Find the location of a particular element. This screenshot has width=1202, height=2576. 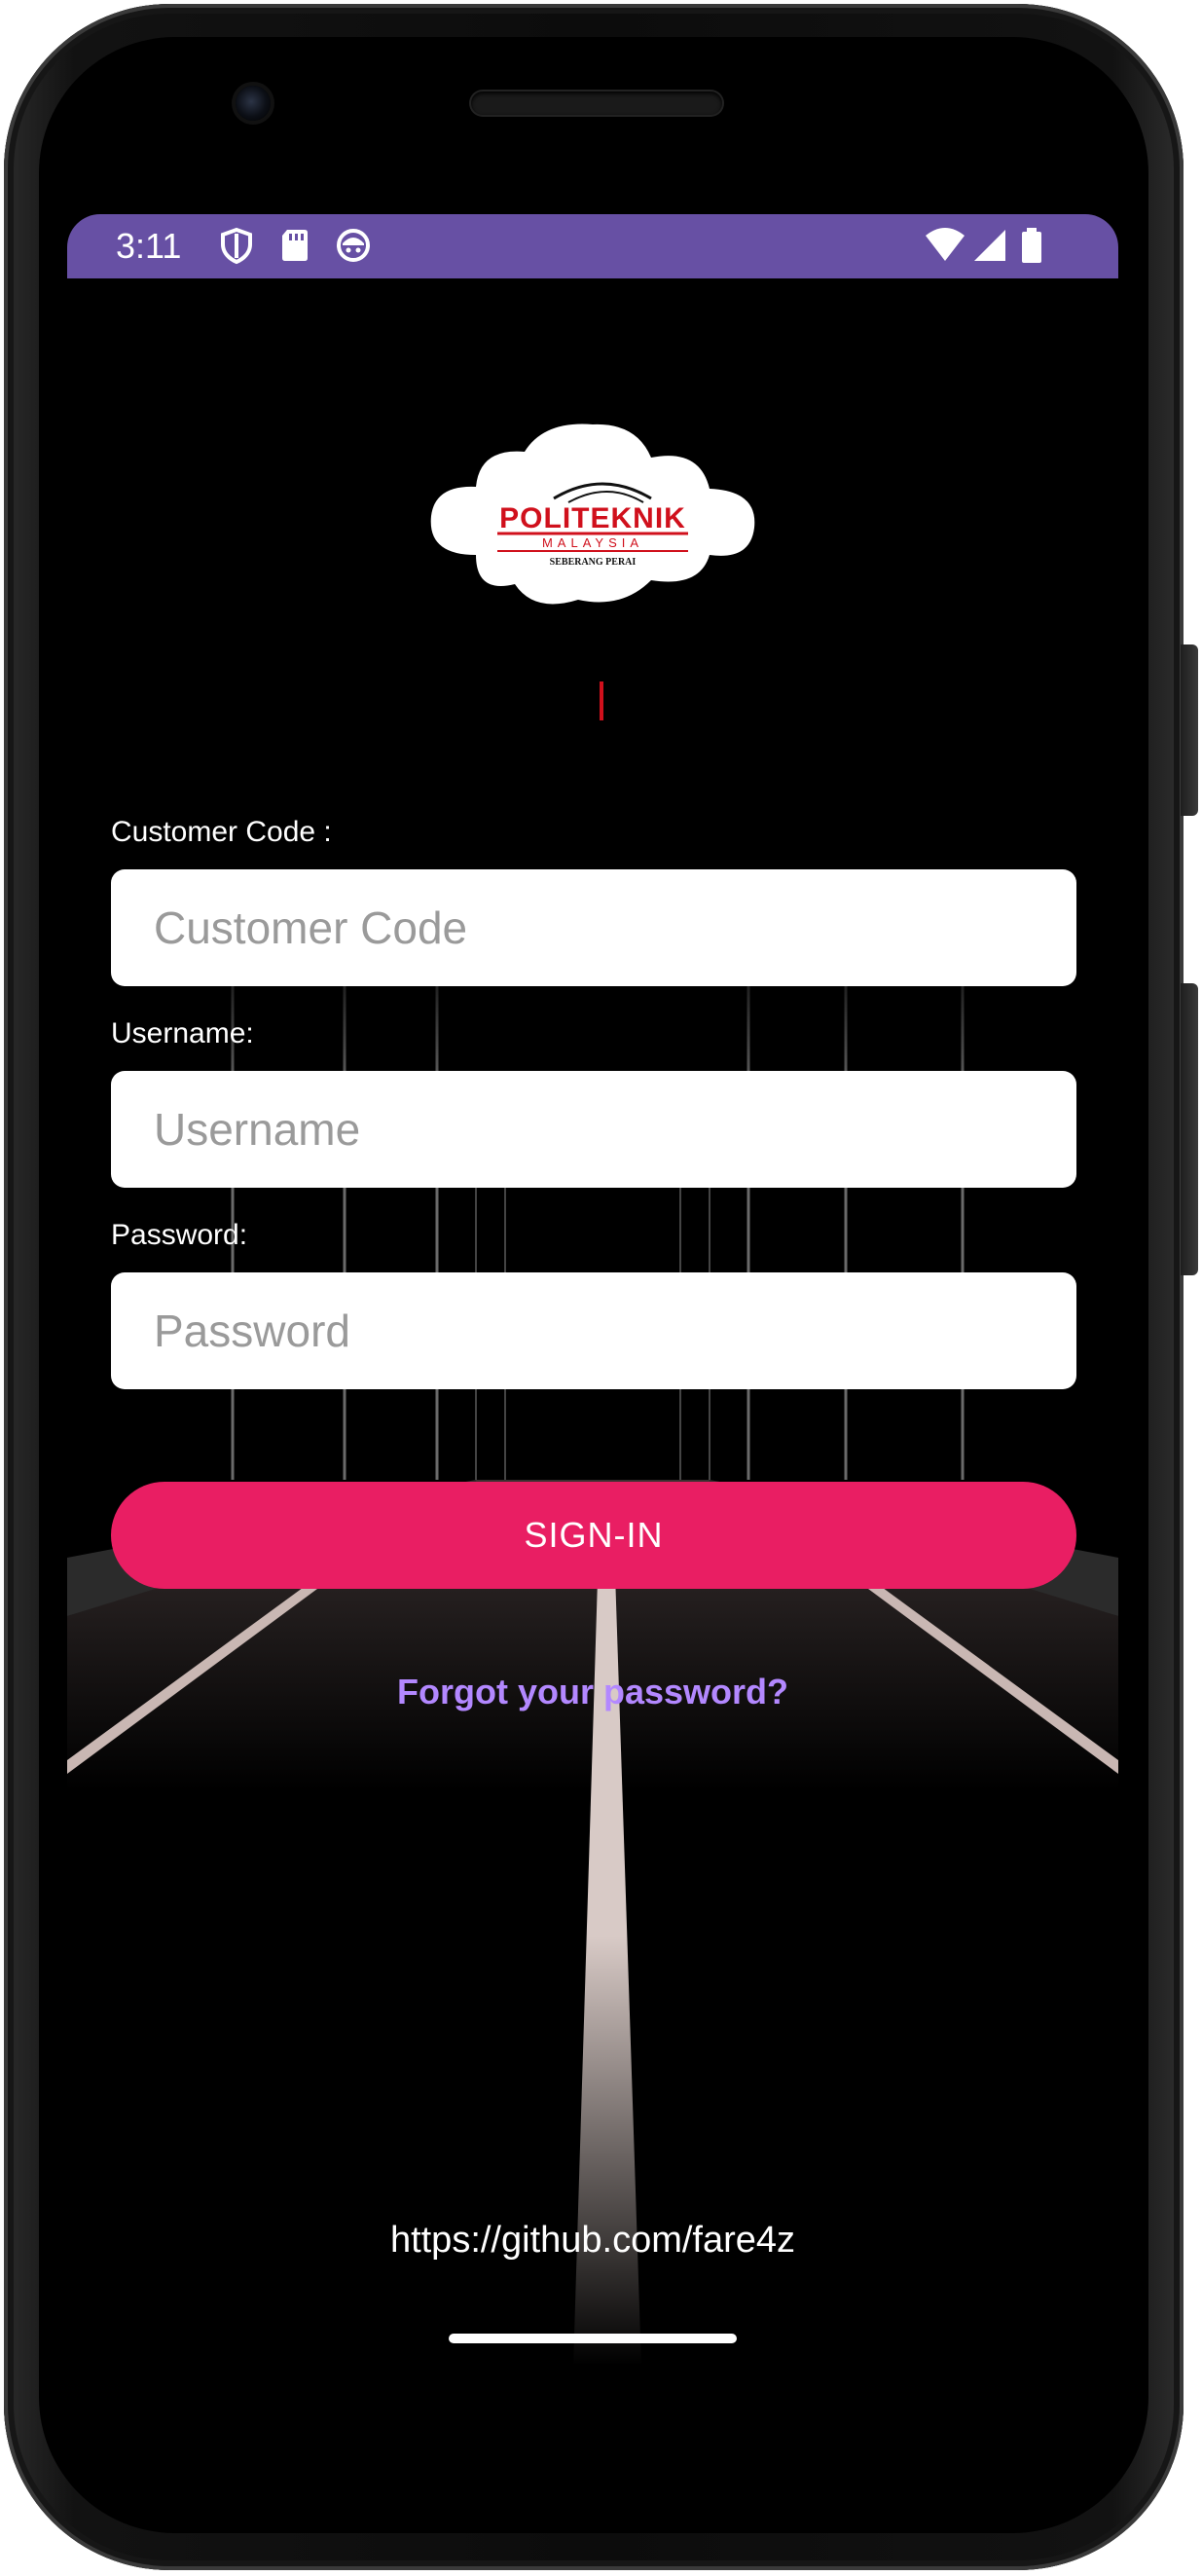

logo-country-text: MALAYSIA is located at coordinates (592, 542).